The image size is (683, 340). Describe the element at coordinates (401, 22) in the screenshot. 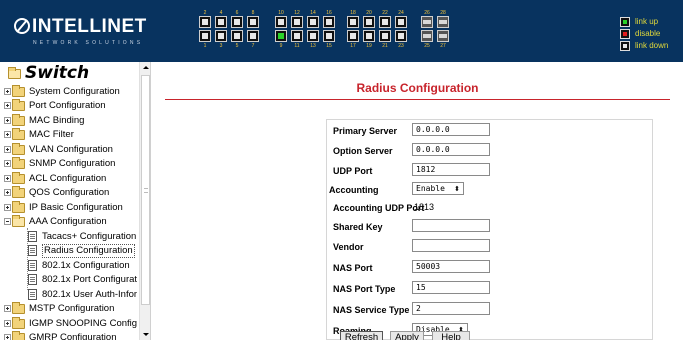

I see `port-24-icon` at that location.